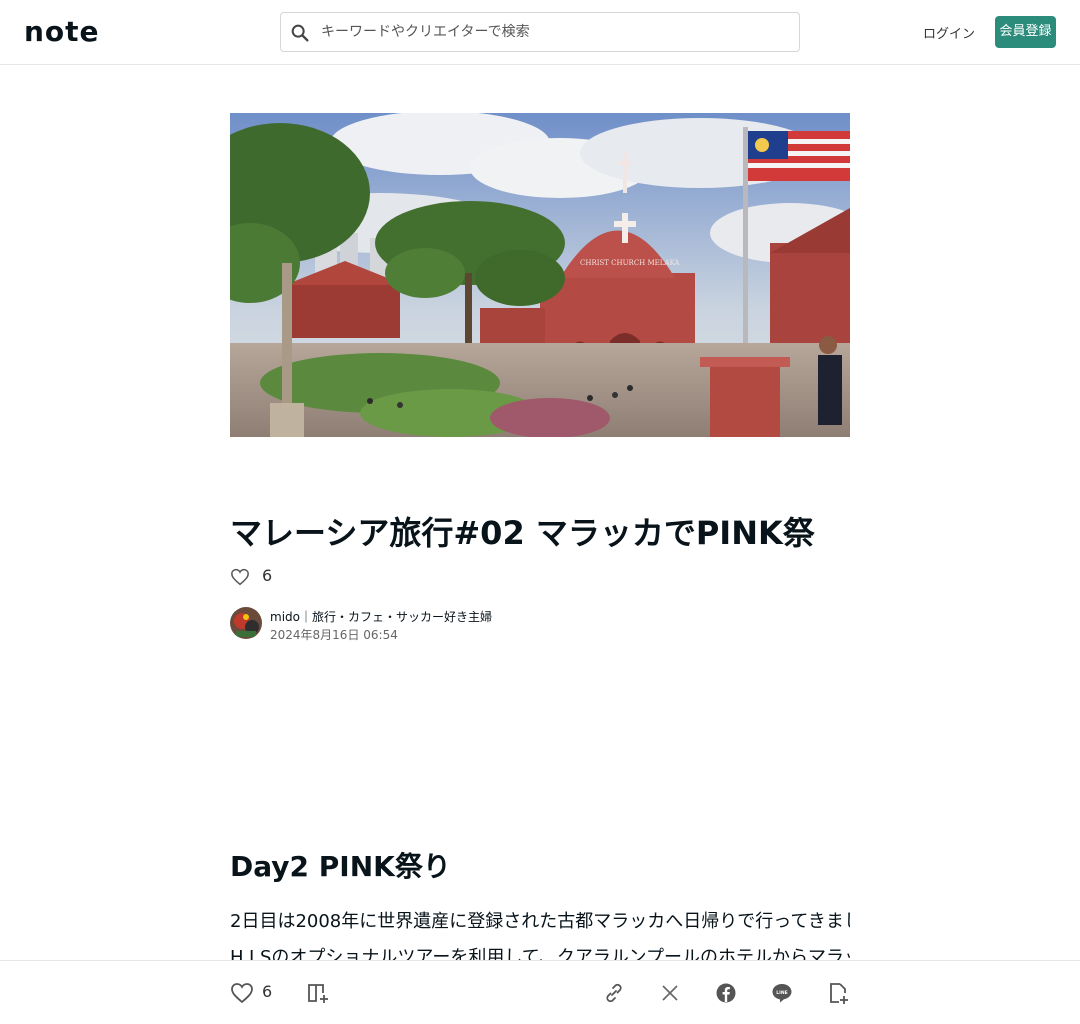  What do you see at coordinates (630, 263) in the screenshot?
I see `svg-text: CHRIST CHURCH MELAKA` at bounding box center [630, 263].